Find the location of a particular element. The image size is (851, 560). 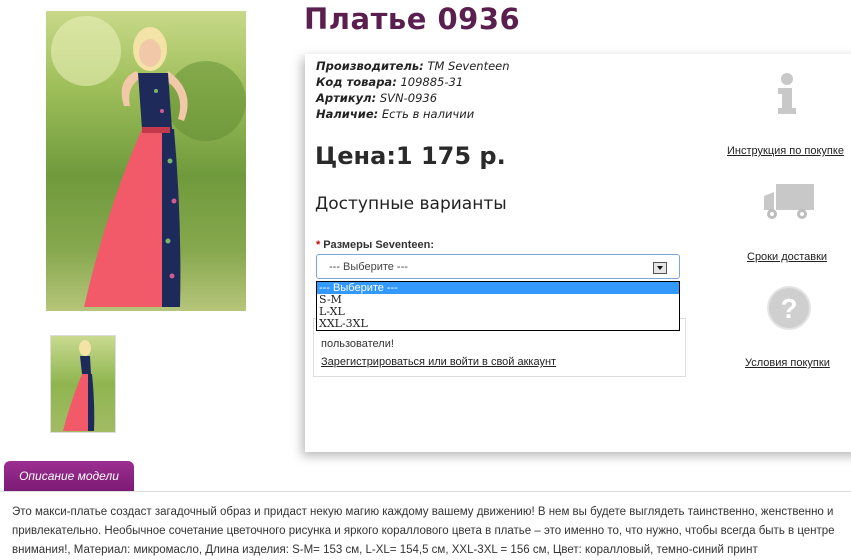

truck-icon is located at coordinates (790, 202).